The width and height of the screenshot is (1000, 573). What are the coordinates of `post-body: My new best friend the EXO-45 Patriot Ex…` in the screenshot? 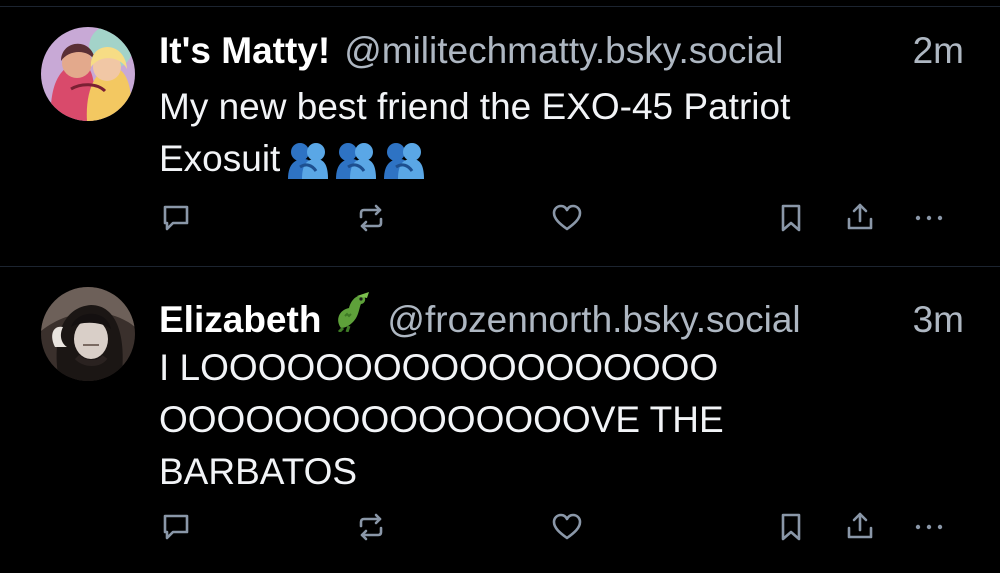 It's located at (475, 132).